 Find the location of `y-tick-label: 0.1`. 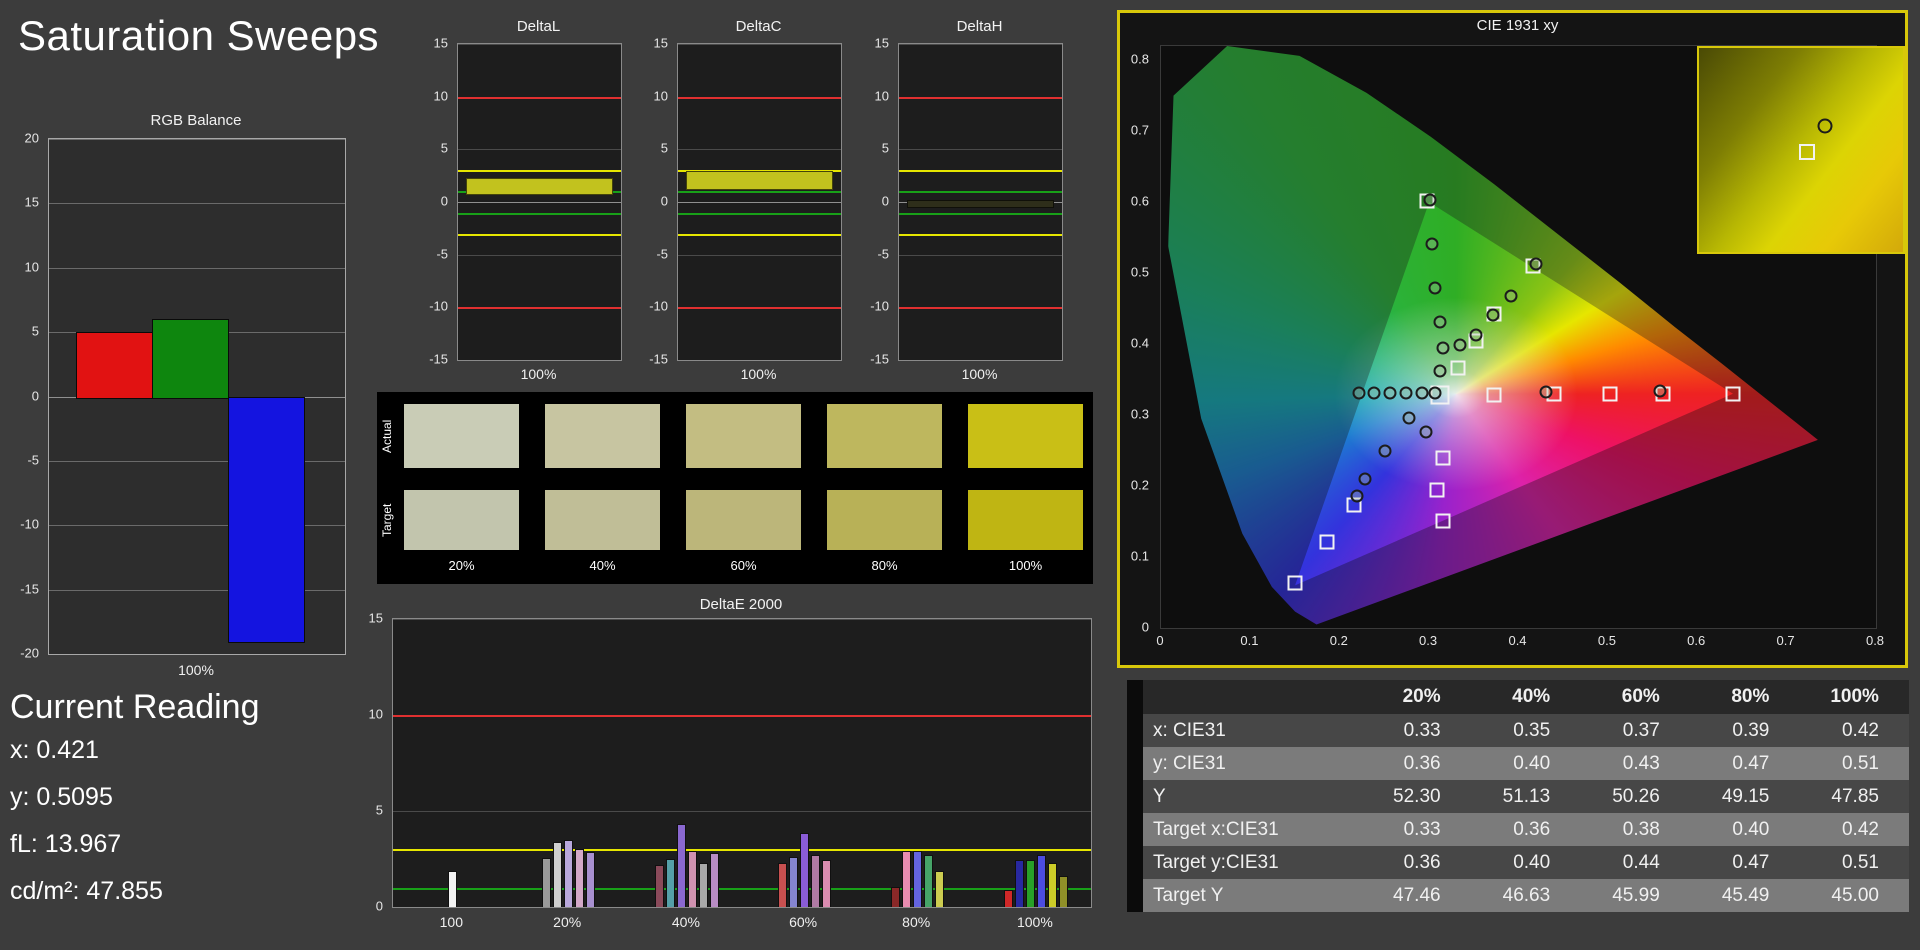

y-tick-label: 0.1 is located at coordinates (1139, 556).